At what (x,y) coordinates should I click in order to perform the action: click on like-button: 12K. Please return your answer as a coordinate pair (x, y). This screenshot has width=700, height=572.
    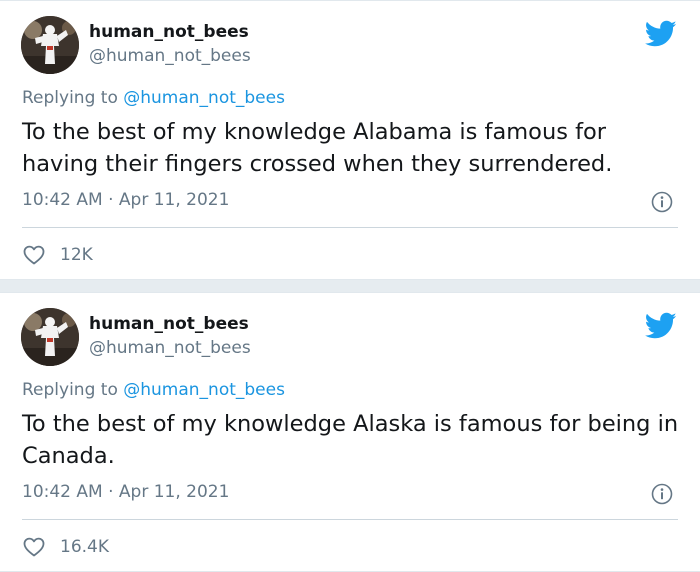
    Looking at the image, I should click on (57, 255).